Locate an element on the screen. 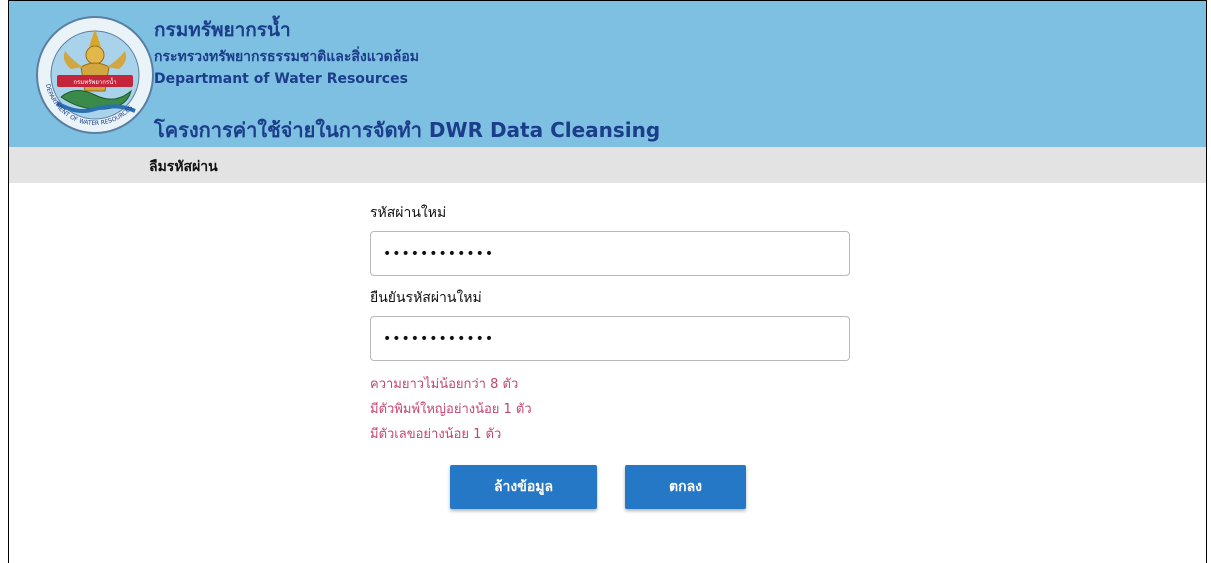  clear-button: ล้างข้อมูล is located at coordinates (523, 487).